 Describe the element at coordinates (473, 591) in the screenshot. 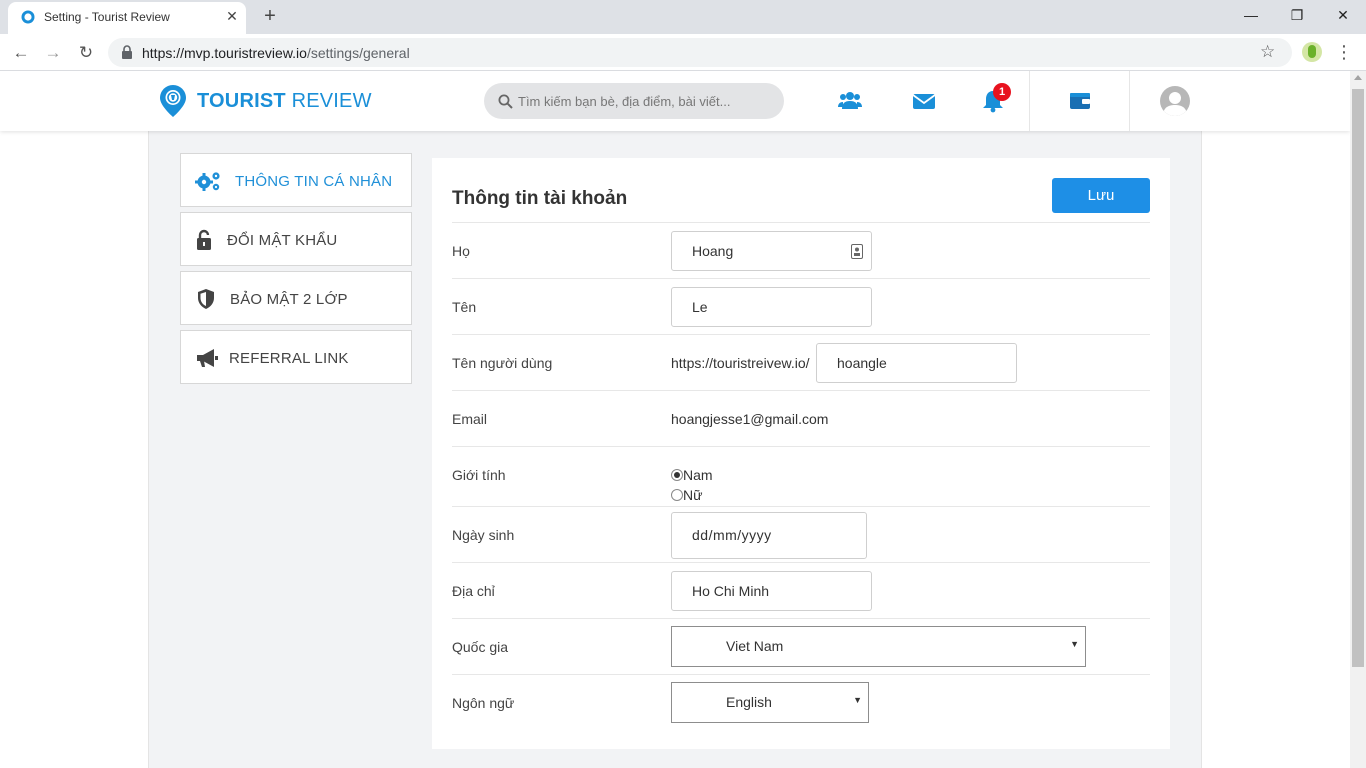

I see `address-label: Địa chỉ` at that location.